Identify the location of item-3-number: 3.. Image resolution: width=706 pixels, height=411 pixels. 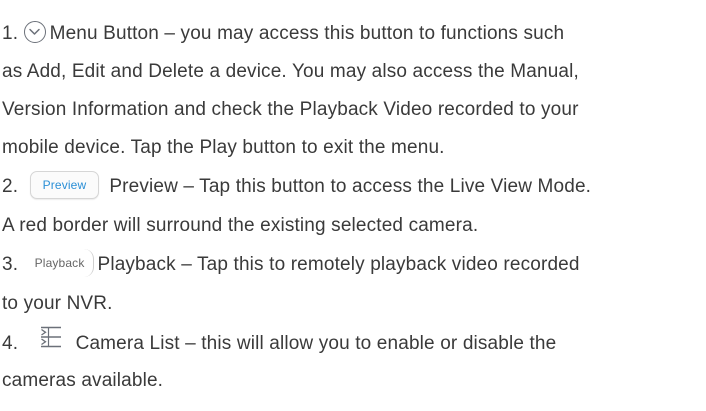
(10, 264).